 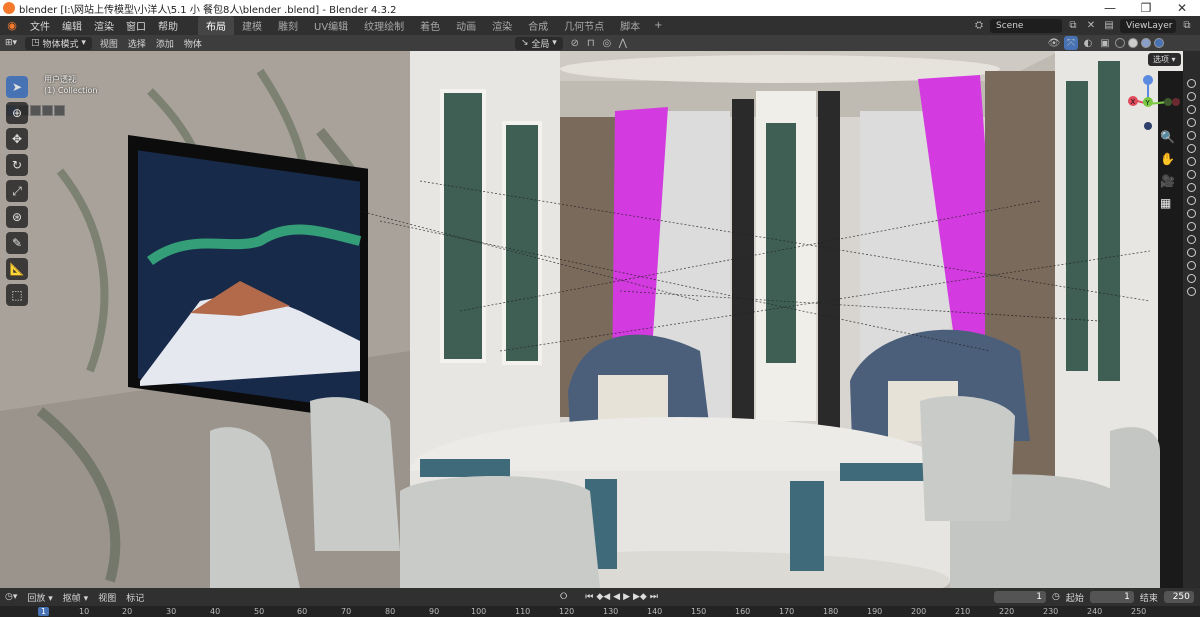 What do you see at coordinates (109, 43) in the screenshot?
I see `menu-view: 视图` at bounding box center [109, 43].